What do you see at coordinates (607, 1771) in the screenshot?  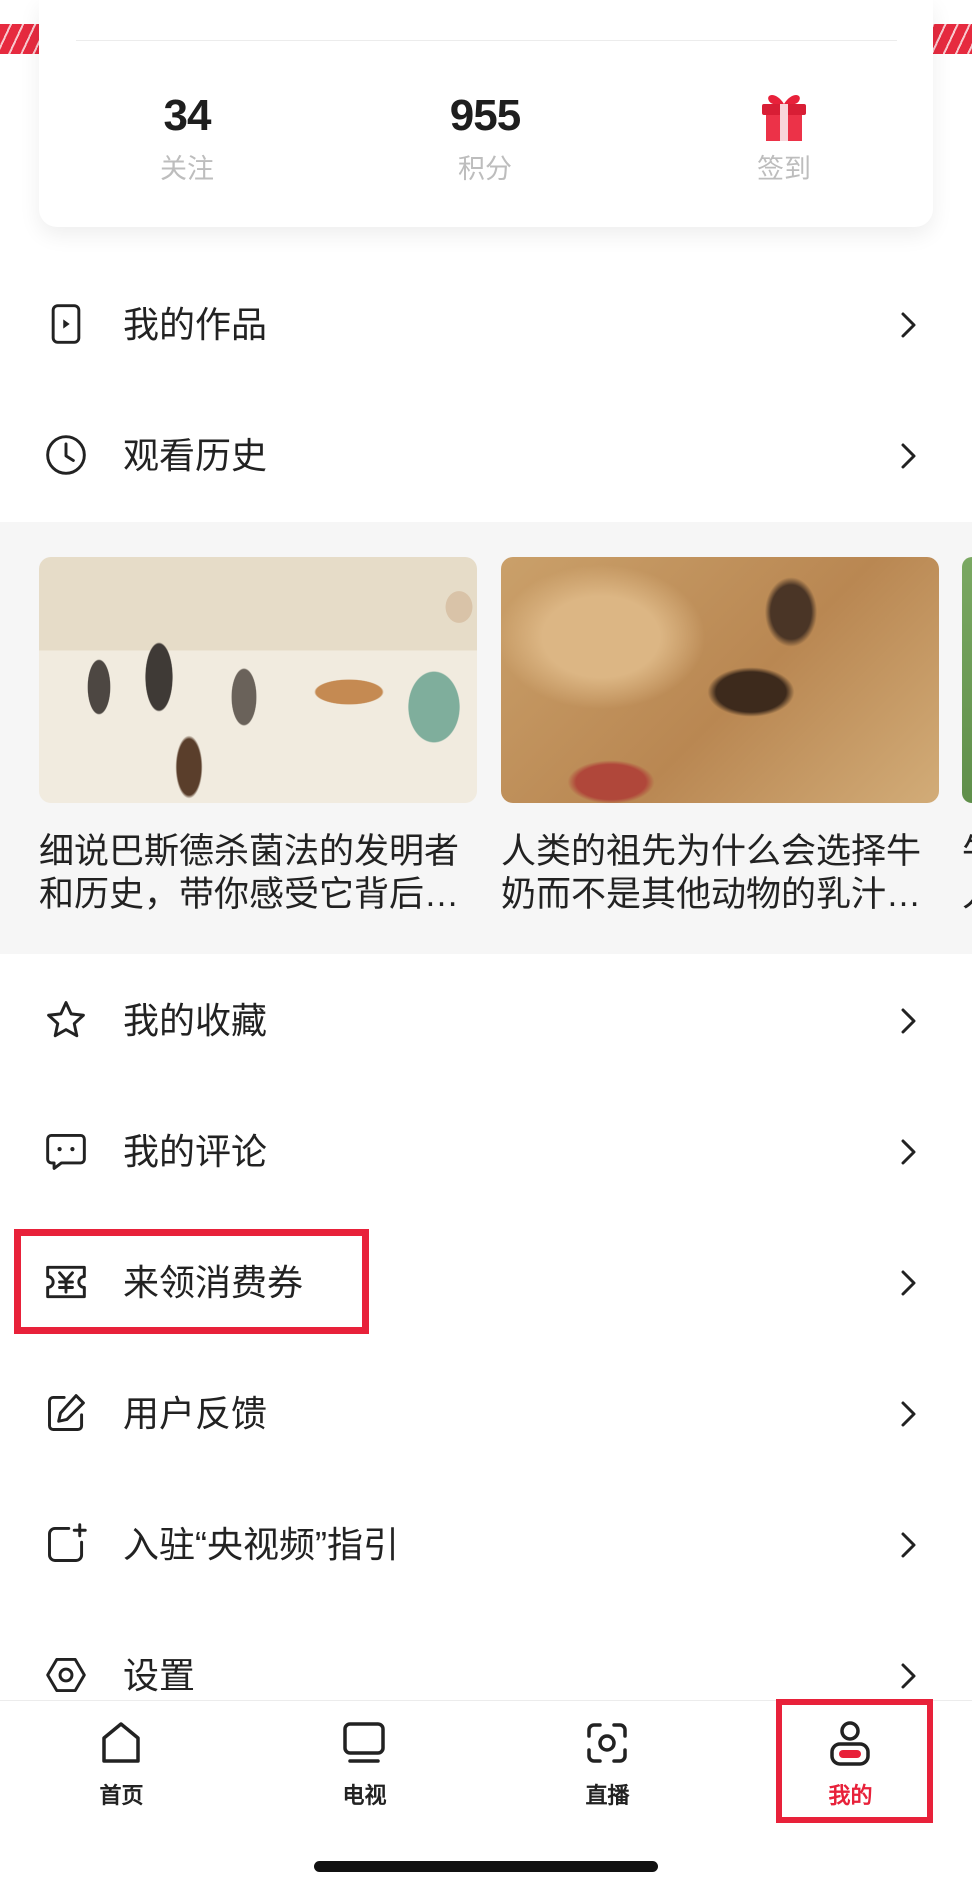 I see `tab-live: 直播` at bounding box center [607, 1771].